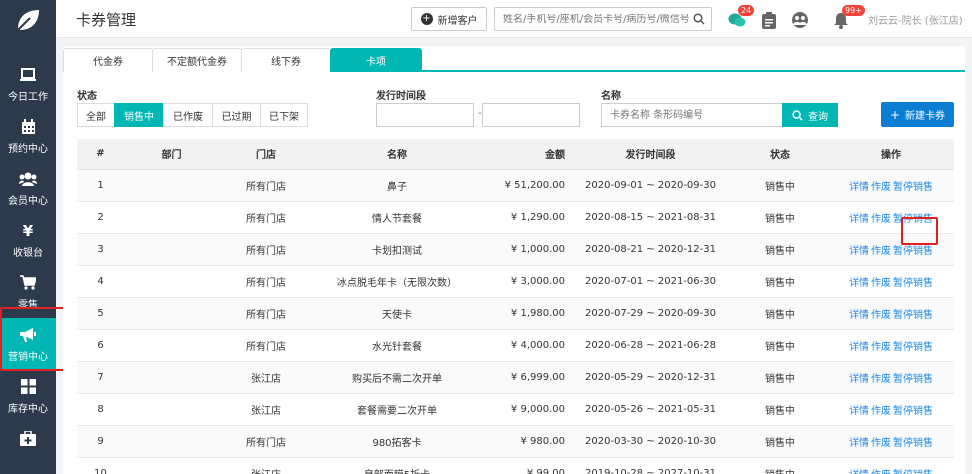 The image size is (972, 474). Describe the element at coordinates (650, 377) in the screenshot. I see `row-period: 2020-05-29 ~ 2020-12-31` at that location.